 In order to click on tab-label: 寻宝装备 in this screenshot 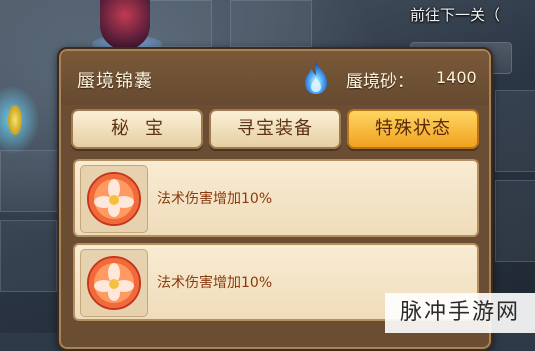, I will do `click(275, 128)`.